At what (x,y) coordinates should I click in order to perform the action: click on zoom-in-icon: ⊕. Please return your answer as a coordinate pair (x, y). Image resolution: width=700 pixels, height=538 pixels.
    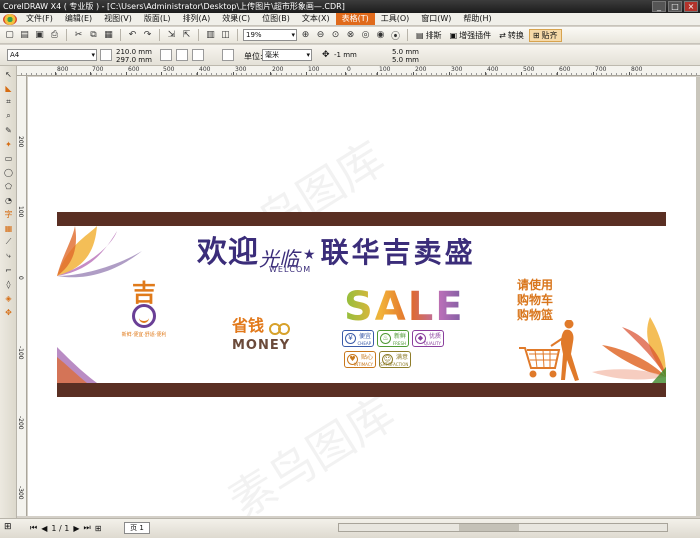
    Looking at the image, I should click on (305, 35).